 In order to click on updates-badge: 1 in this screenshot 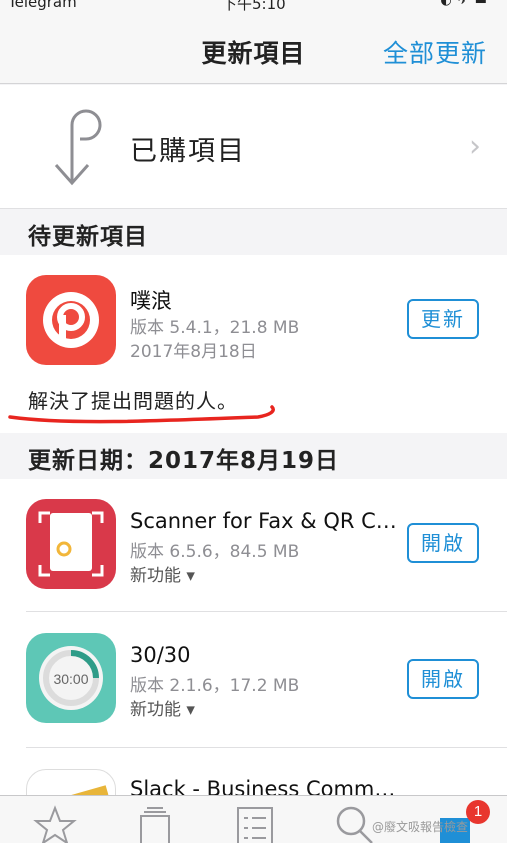, I will do `click(478, 812)`.